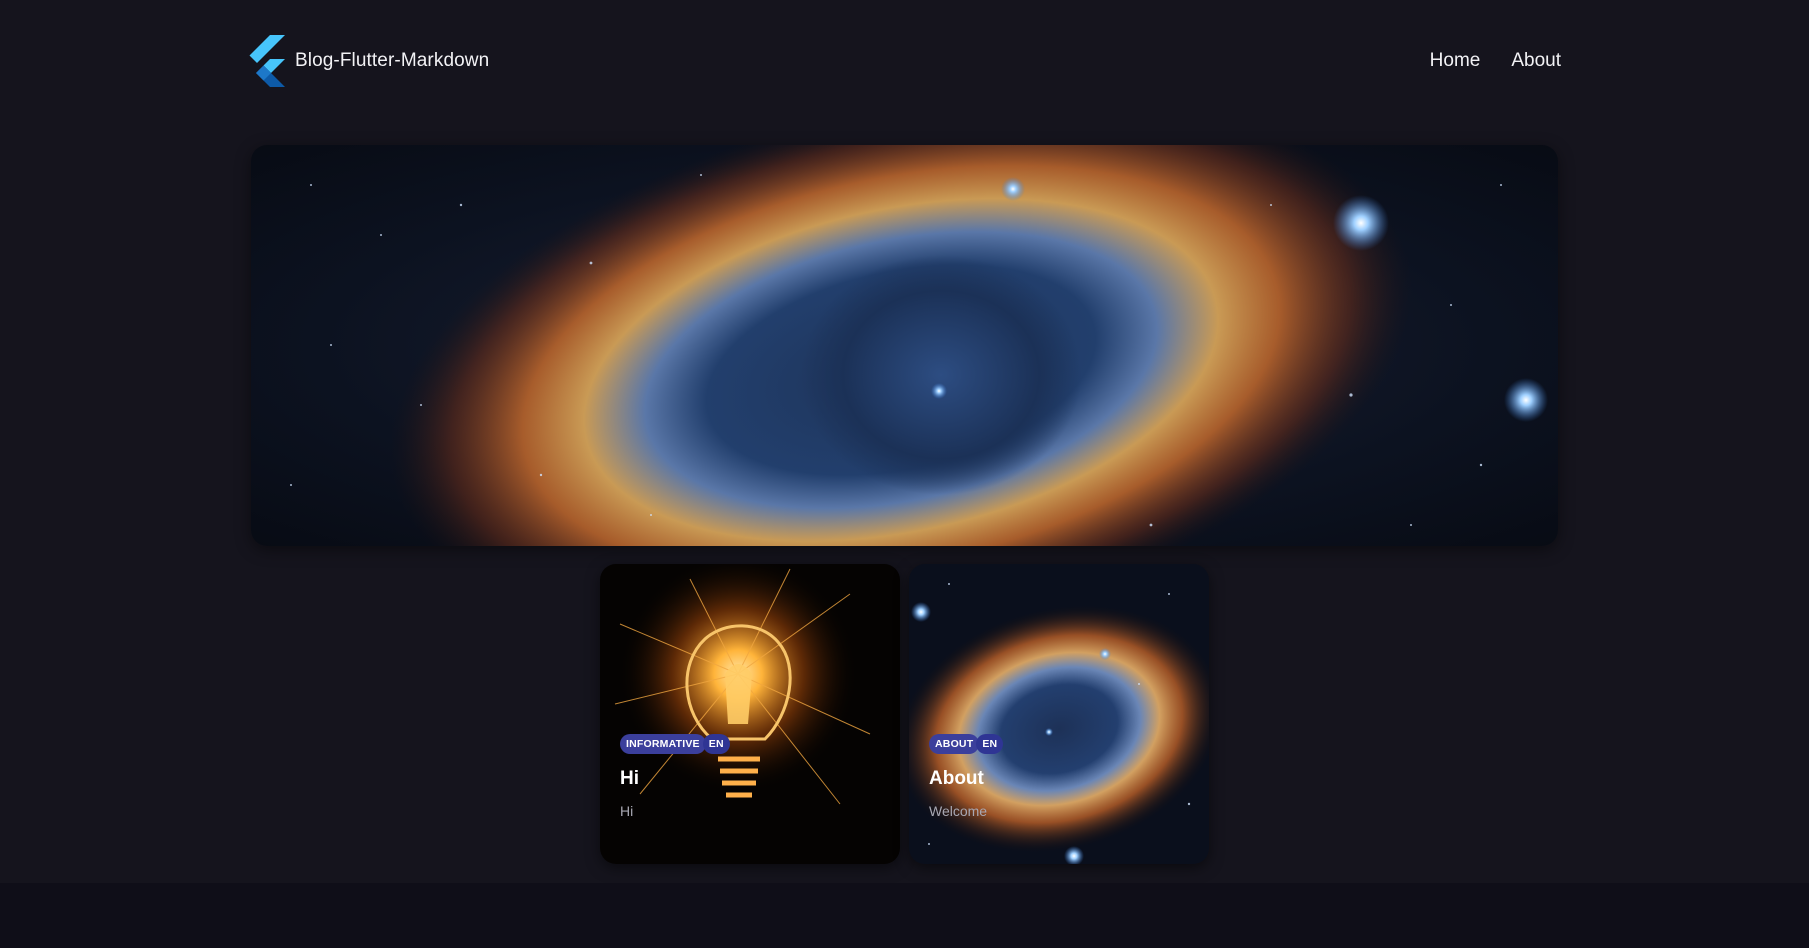  I want to click on tag-category: ABOUT, so click(954, 744).